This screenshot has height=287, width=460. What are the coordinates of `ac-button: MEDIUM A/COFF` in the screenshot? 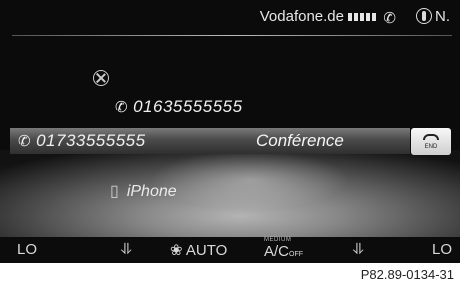 It's located at (283, 248).